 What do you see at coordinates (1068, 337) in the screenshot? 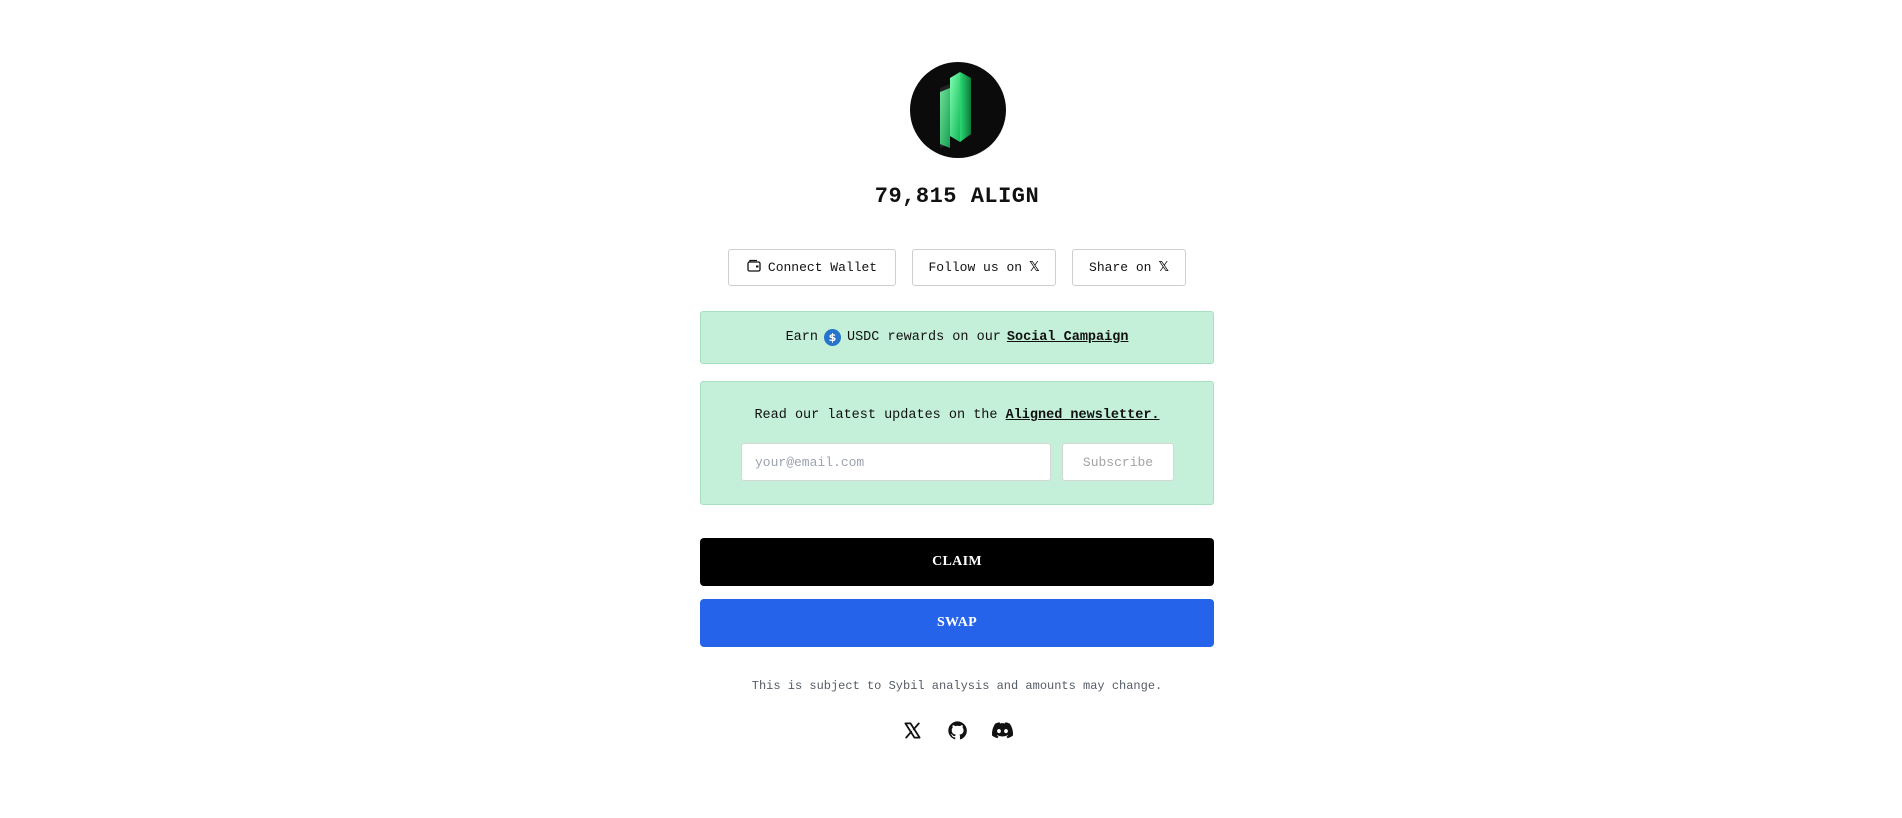
I see `social-campaign-link: Social Campaign` at bounding box center [1068, 337].